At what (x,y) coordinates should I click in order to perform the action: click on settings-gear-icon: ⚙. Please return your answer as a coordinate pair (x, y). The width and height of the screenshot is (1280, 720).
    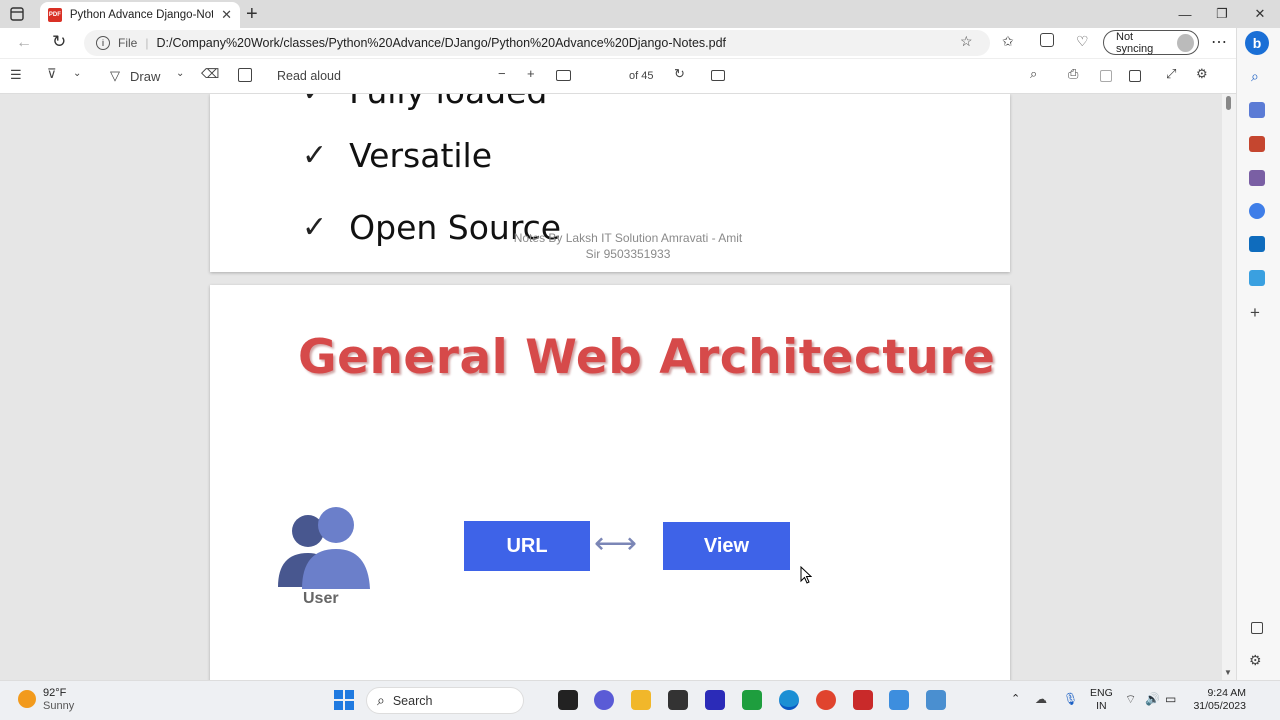
    Looking at the image, I should click on (1202, 74).